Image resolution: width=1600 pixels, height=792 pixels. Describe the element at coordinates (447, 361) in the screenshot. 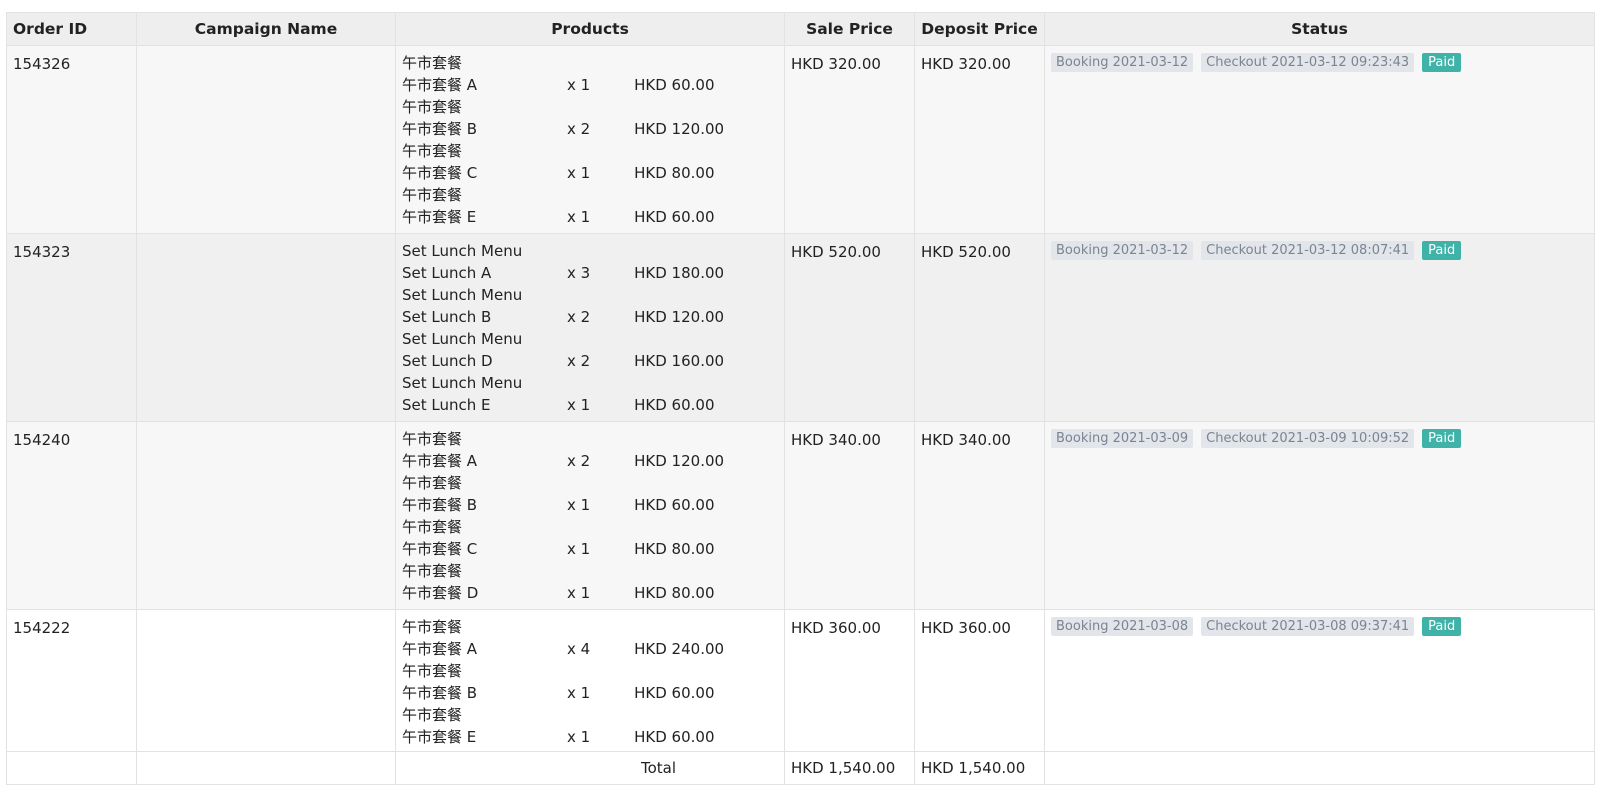

I see `product-name: Set Lunch D` at that location.